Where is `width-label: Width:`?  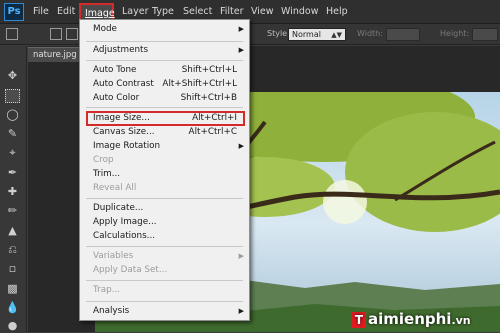 width-label: Width: is located at coordinates (370, 33).